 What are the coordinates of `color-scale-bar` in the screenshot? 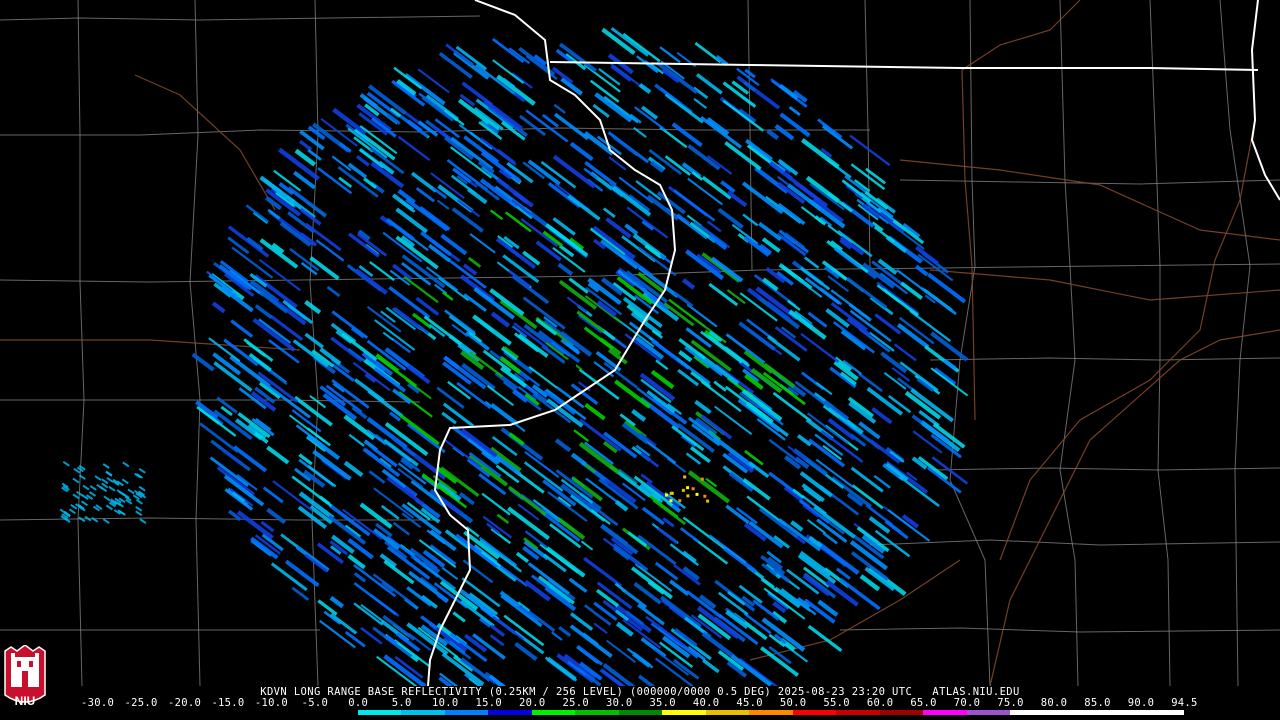 It's located at (641, 712).